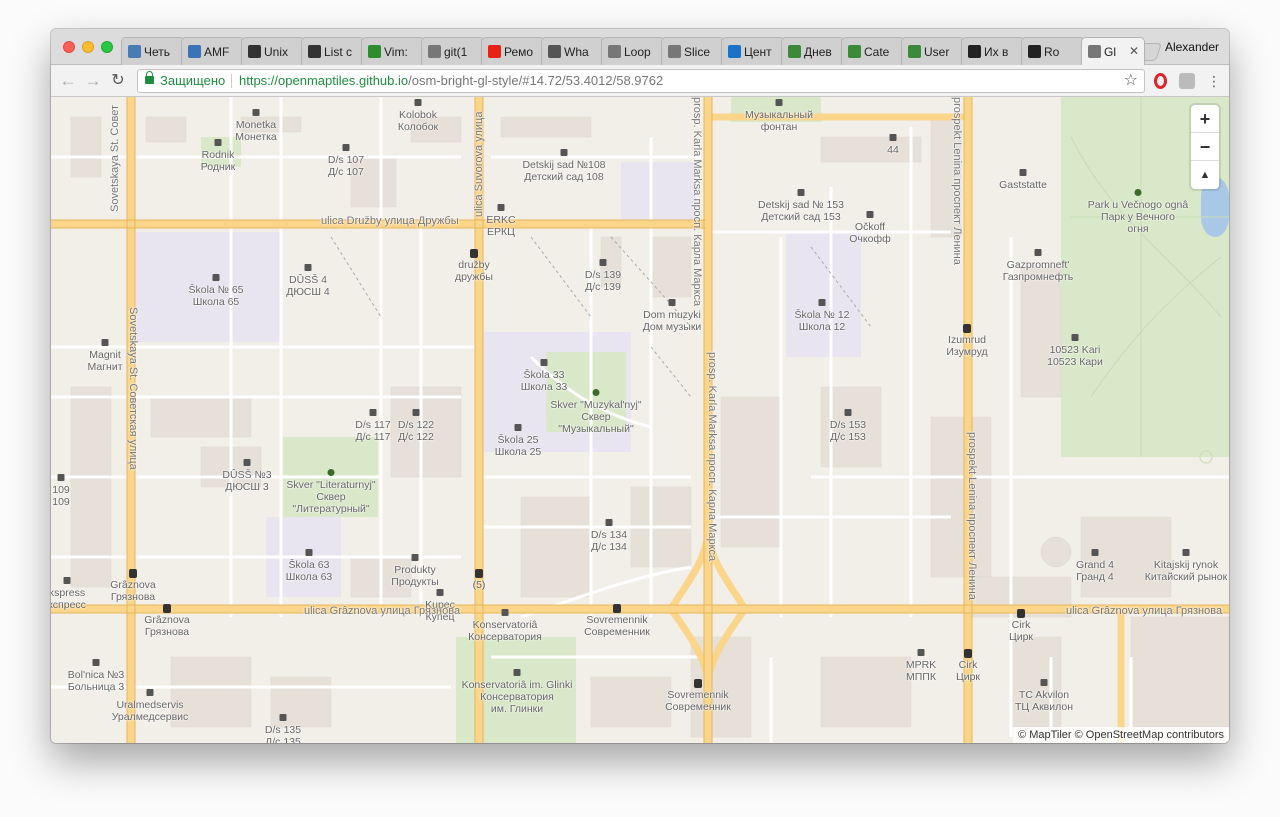  What do you see at coordinates (544, 381) in the screenshot?
I see `map-label-skola33: Škola 33 Школа 33` at bounding box center [544, 381].